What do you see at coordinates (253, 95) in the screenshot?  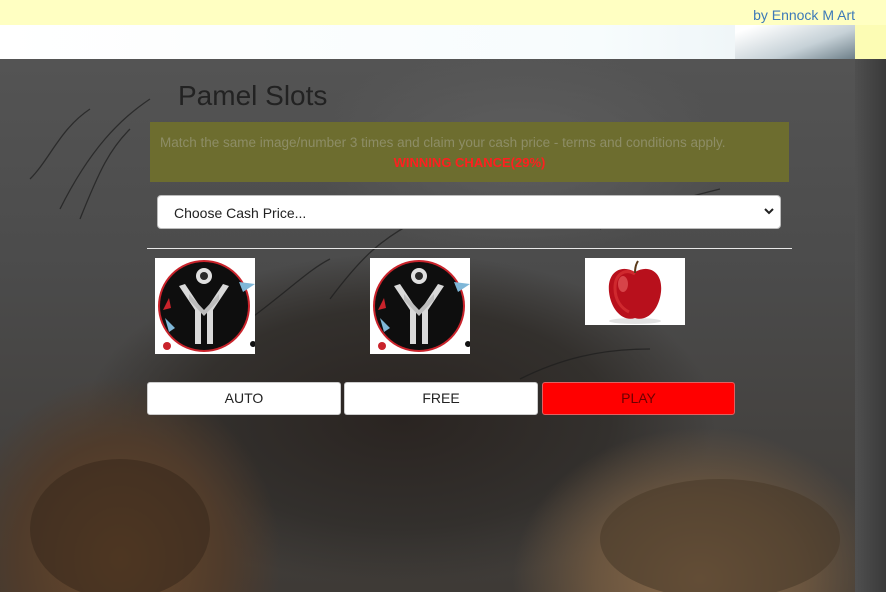 I see `page-title: Pamel Slots` at bounding box center [253, 95].